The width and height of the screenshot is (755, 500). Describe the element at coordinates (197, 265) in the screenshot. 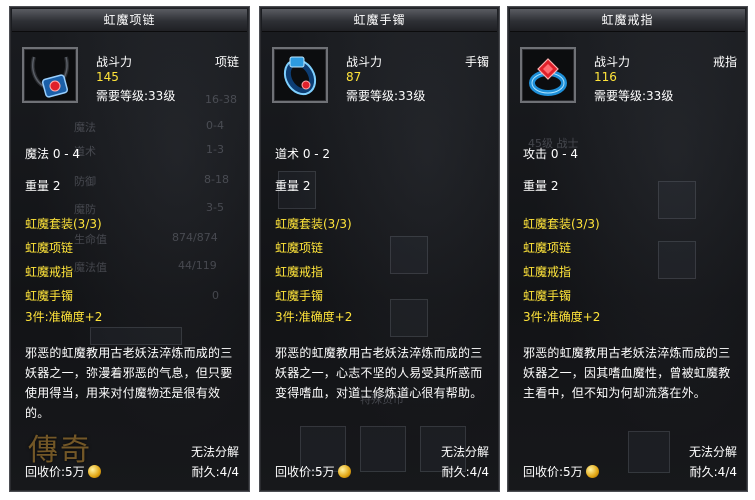

I see `bg-label: 44/119` at that location.